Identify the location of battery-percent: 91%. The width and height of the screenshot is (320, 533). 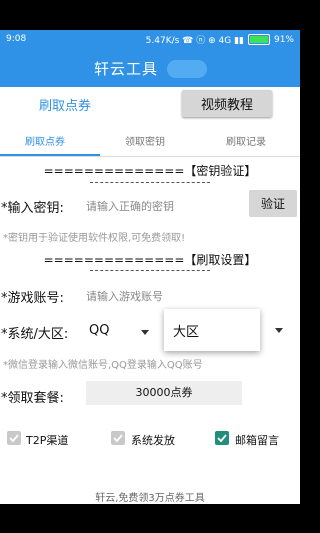
(283, 39).